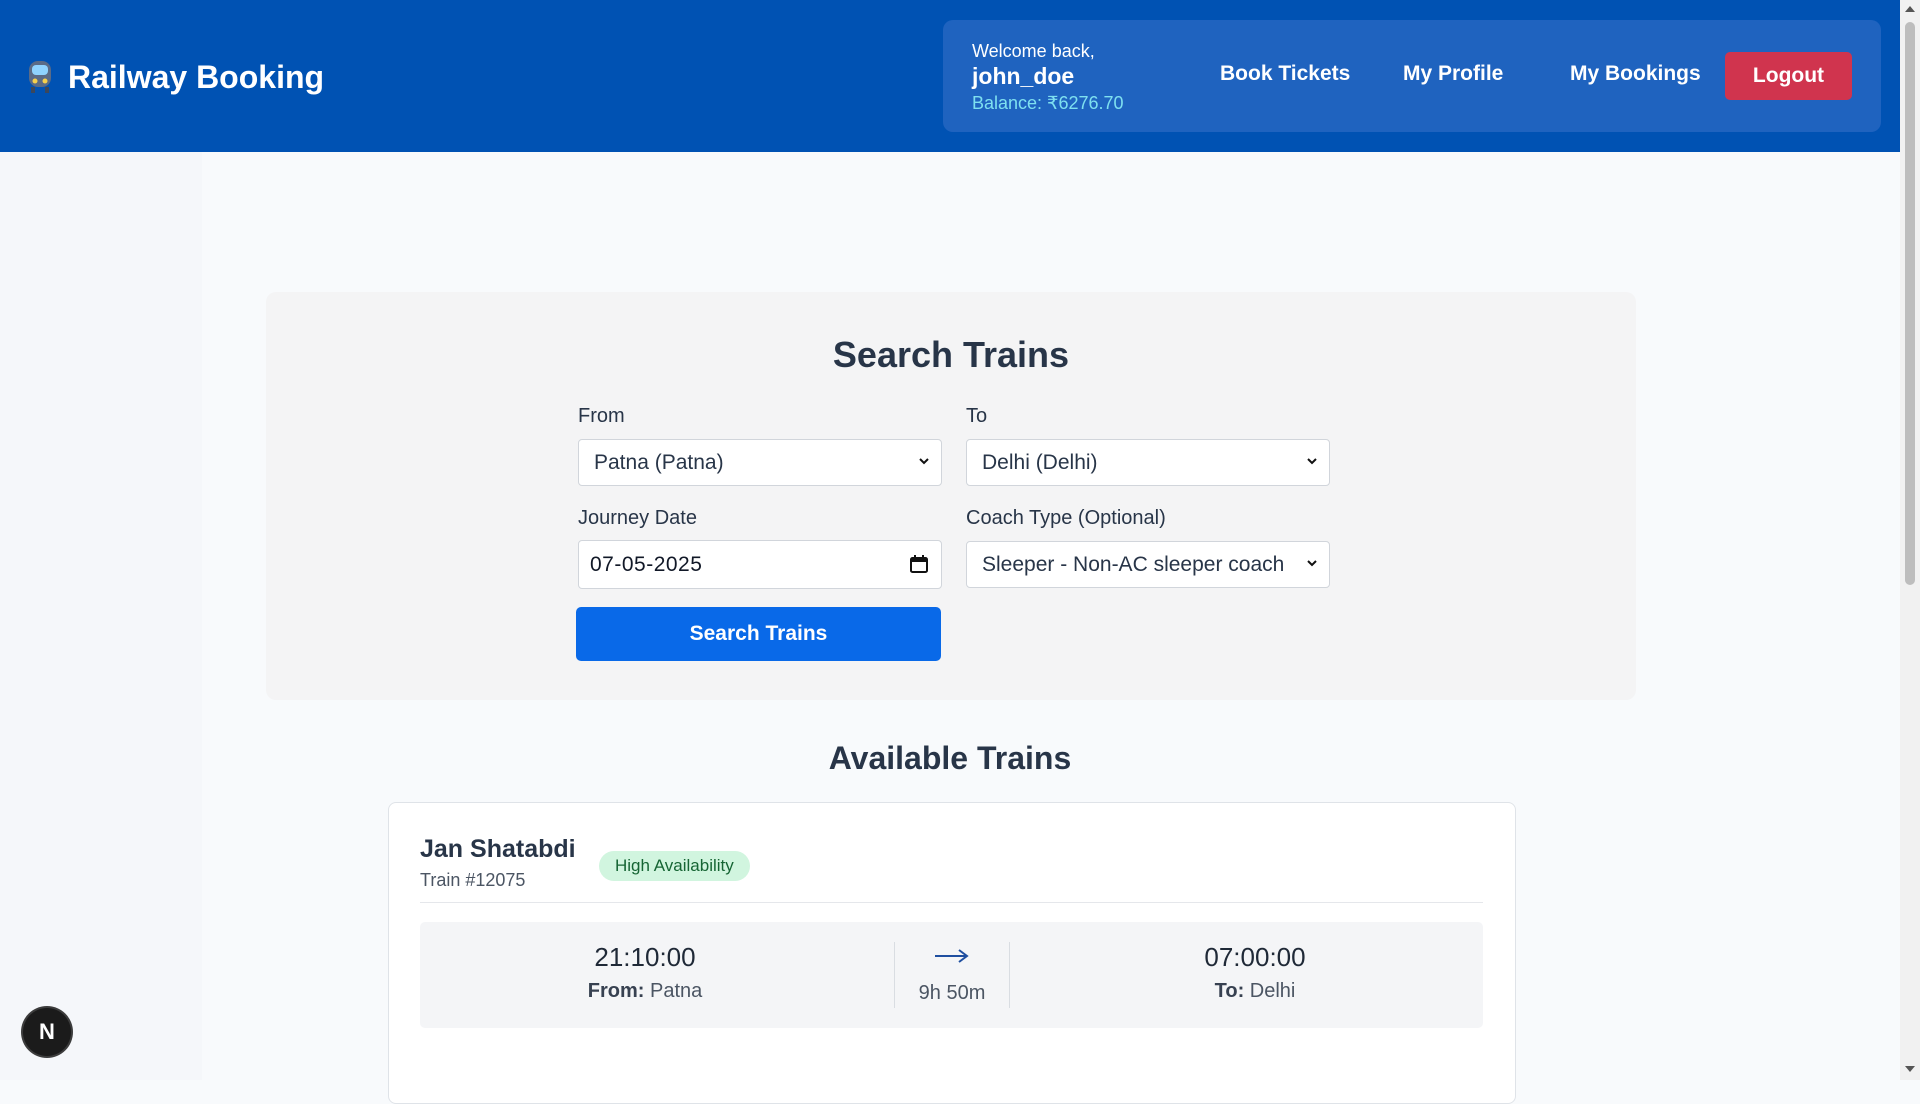 The image size is (1920, 1104). I want to click on nav-book-tickets: Book Tickets, so click(1285, 74).